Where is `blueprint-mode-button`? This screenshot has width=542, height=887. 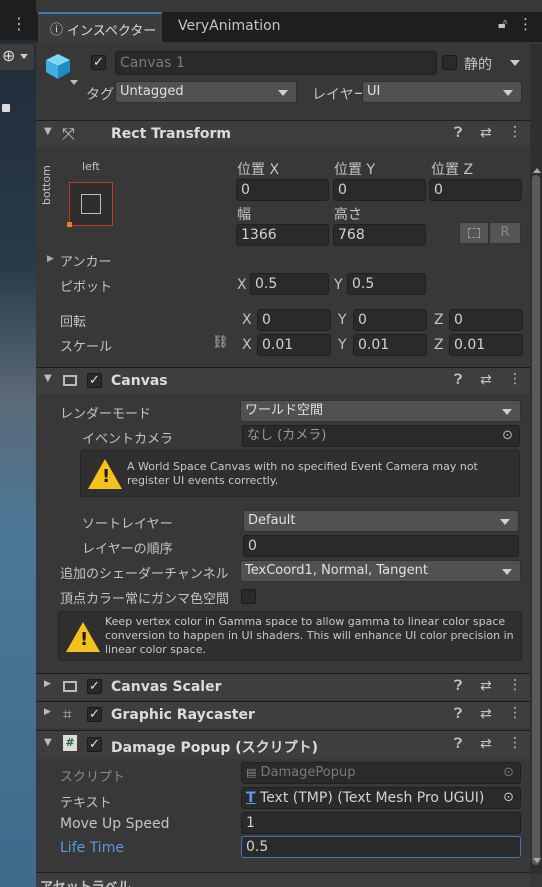 blueprint-mode-button is located at coordinates (474, 233).